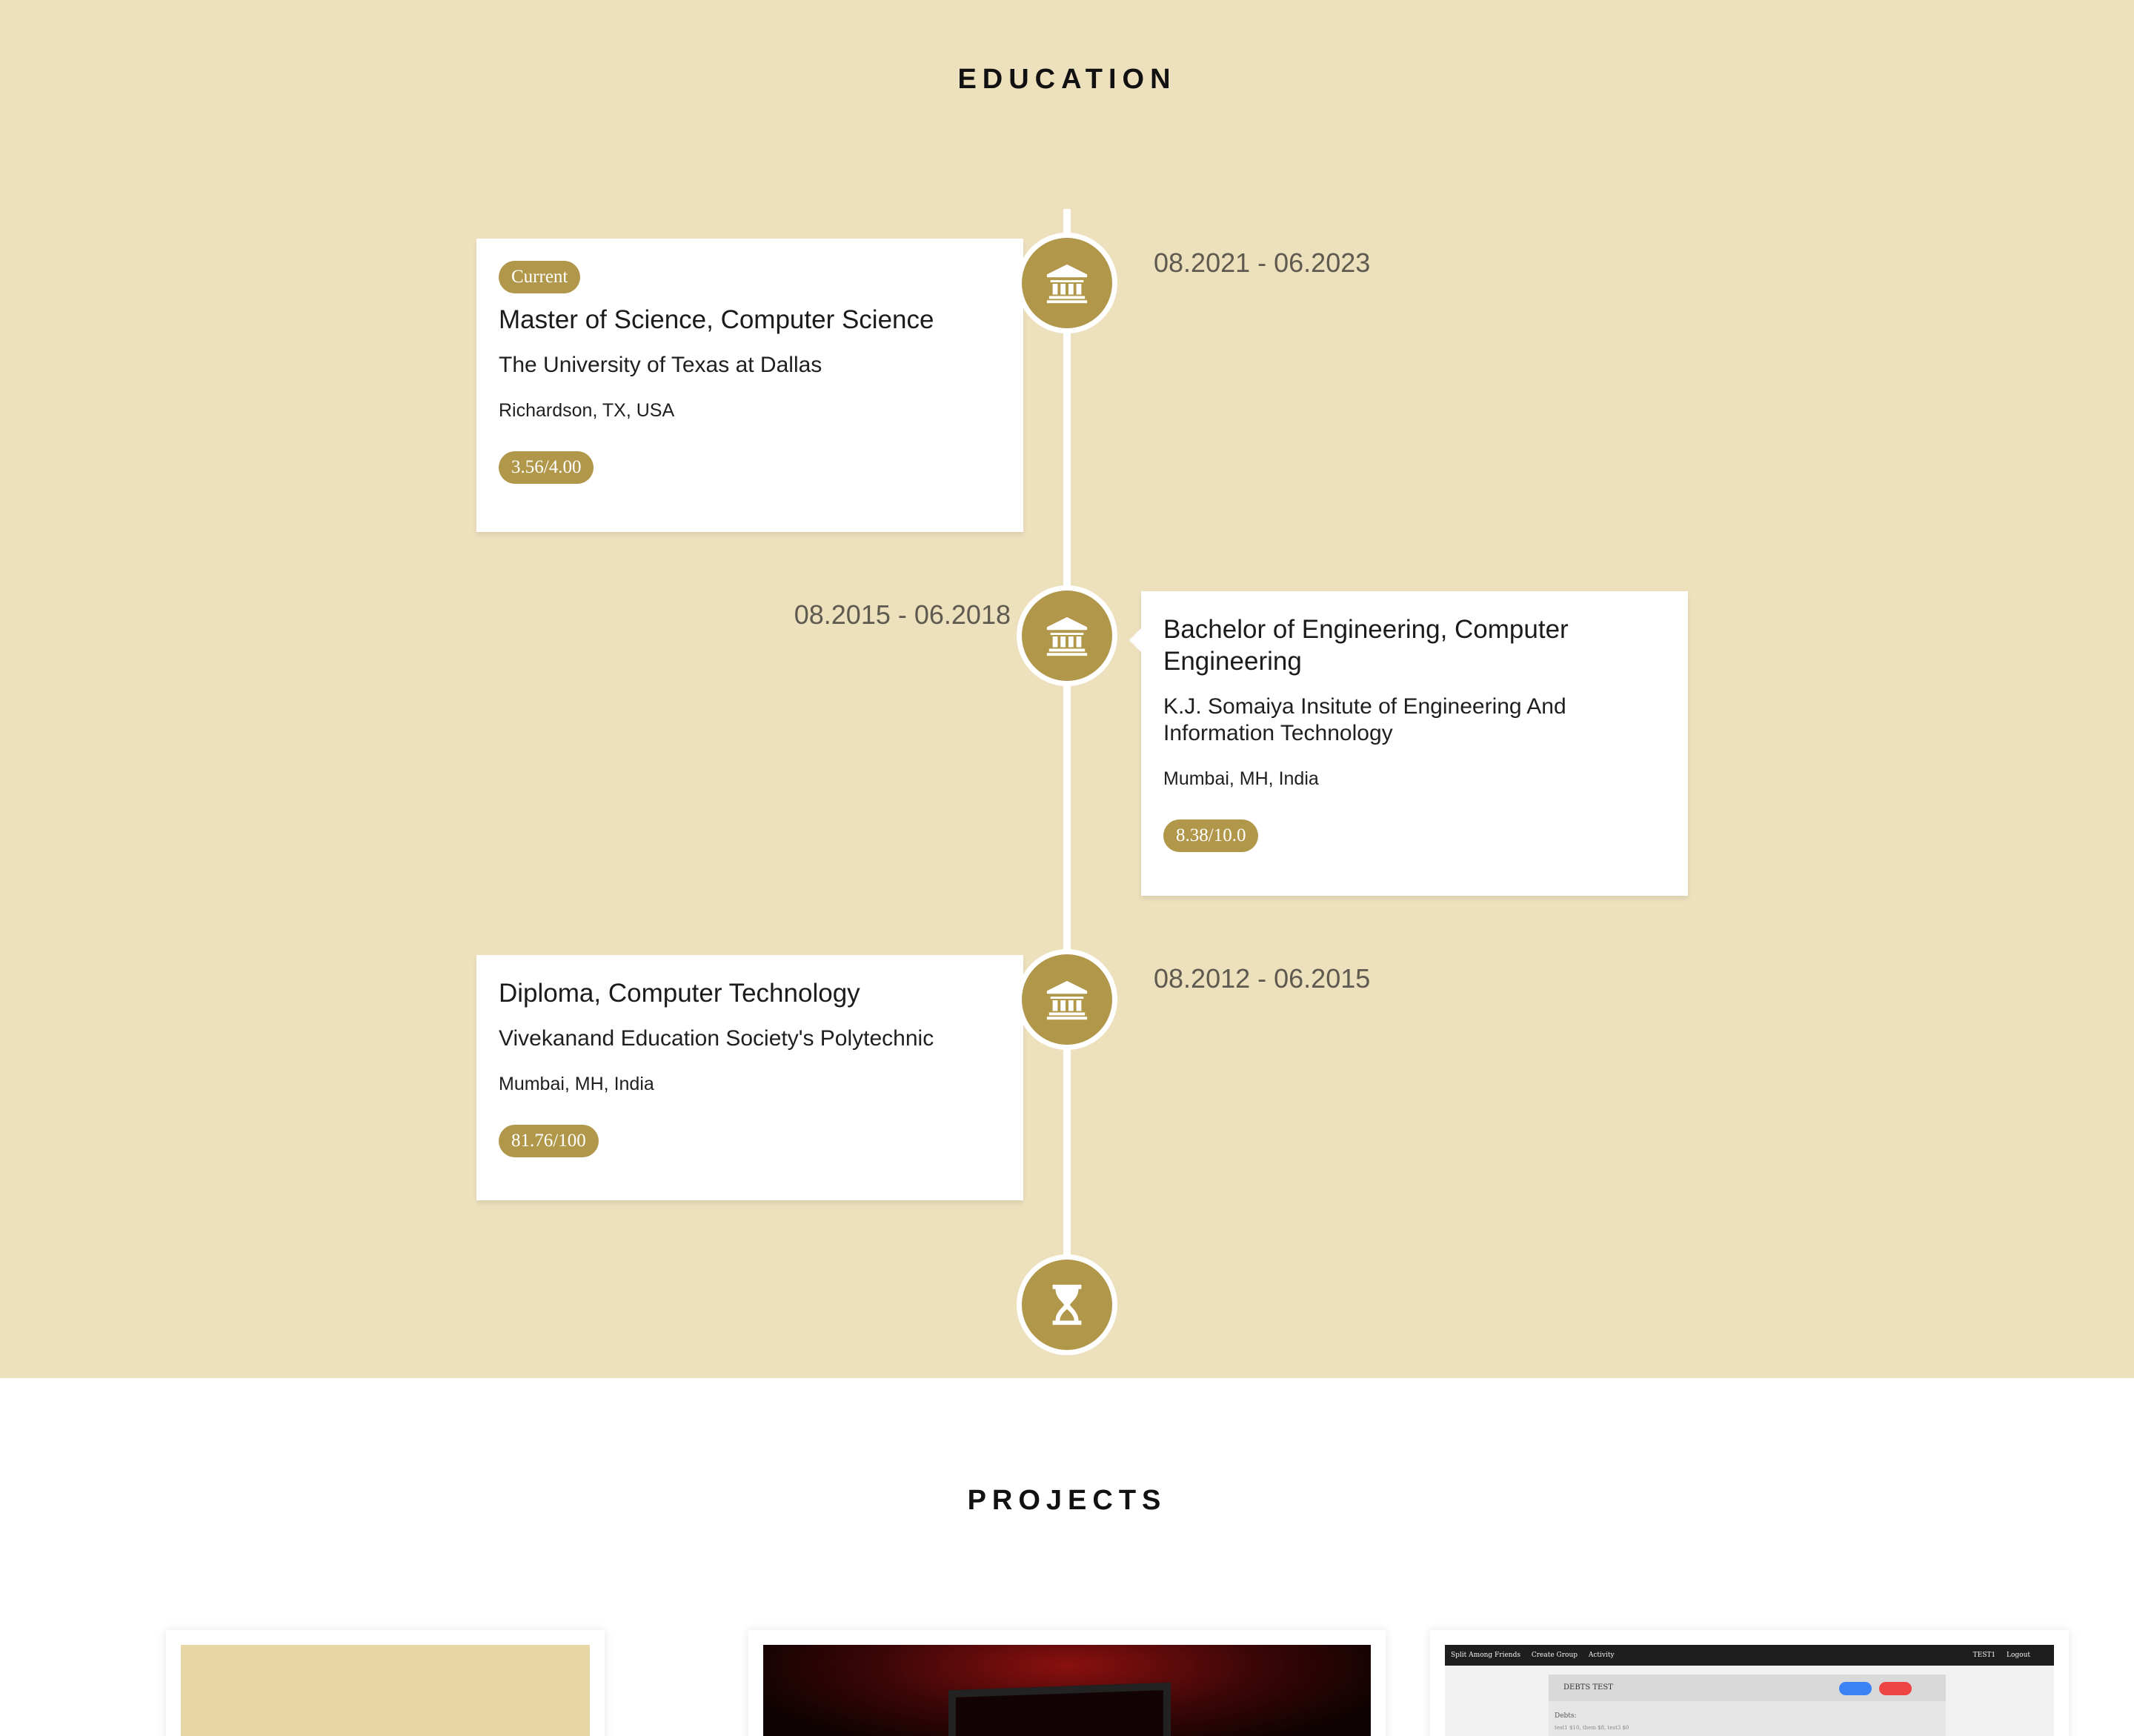 Image resolution: width=2134 pixels, height=1736 pixels. What do you see at coordinates (1061, 1731) in the screenshot?
I see `netflix-logo: N` at bounding box center [1061, 1731].